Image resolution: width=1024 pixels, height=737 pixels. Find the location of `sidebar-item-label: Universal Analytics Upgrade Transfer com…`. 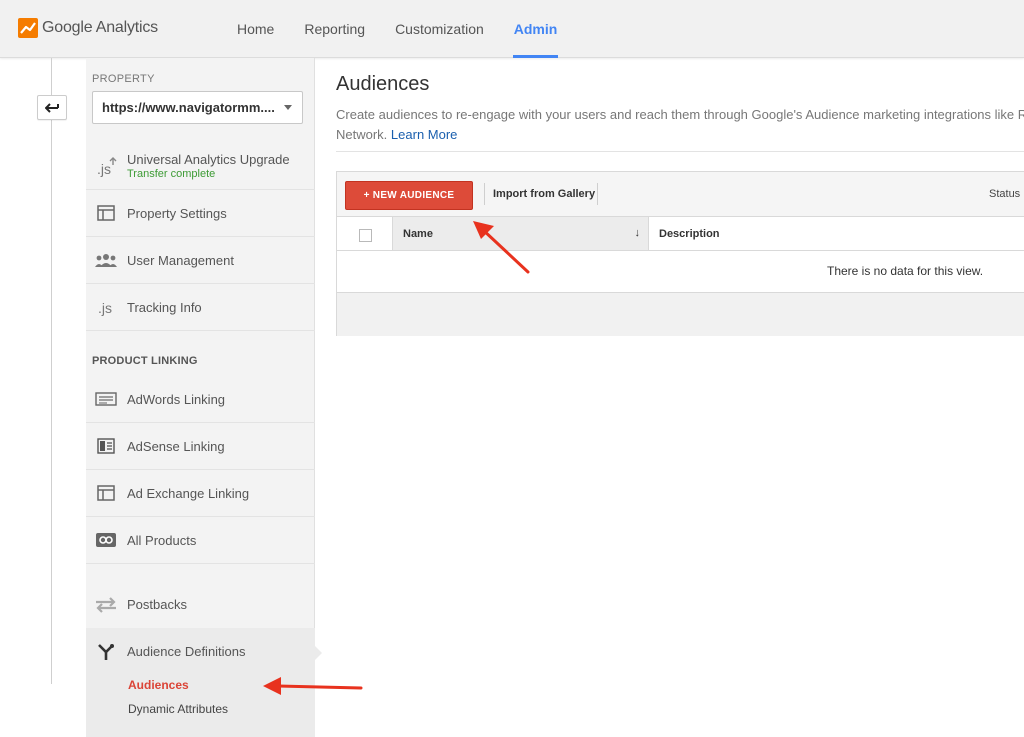

sidebar-item-label: Universal Analytics Upgrade Transfer com… is located at coordinates (208, 166).